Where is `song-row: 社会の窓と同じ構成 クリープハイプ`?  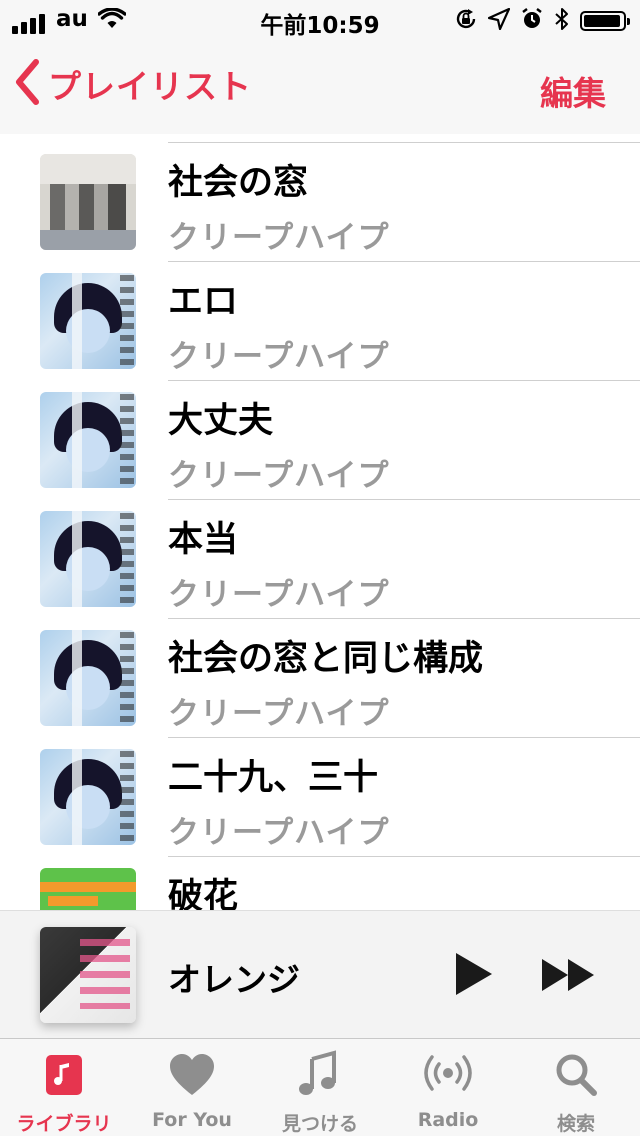 song-row: 社会の窓と同じ構成 クリープハイプ is located at coordinates (320, 677).